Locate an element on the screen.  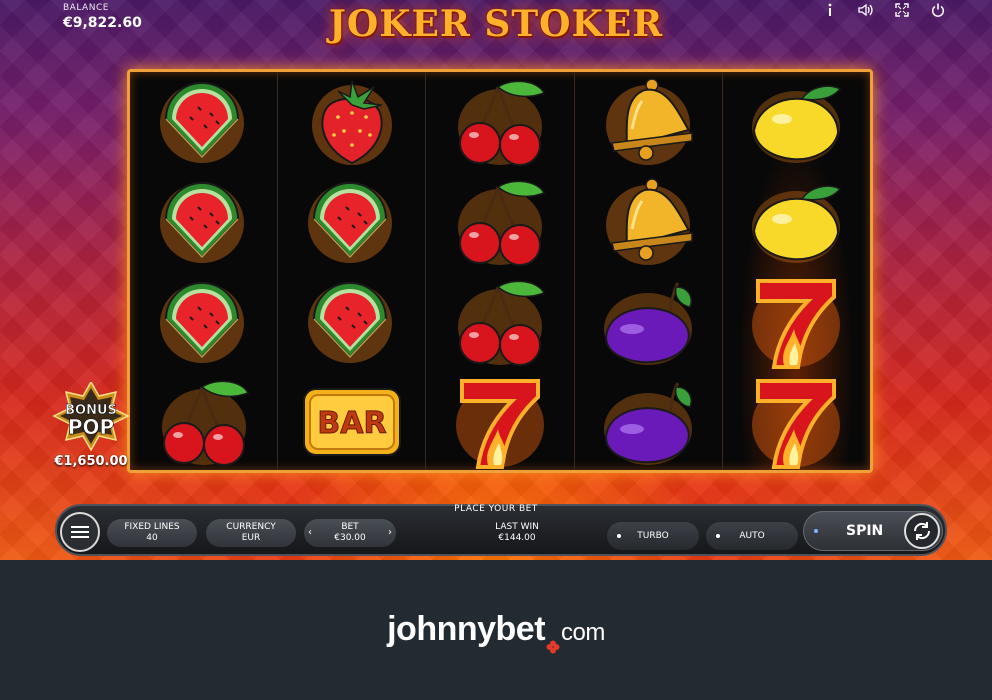
spin-label: SPIN is located at coordinates (865, 531).